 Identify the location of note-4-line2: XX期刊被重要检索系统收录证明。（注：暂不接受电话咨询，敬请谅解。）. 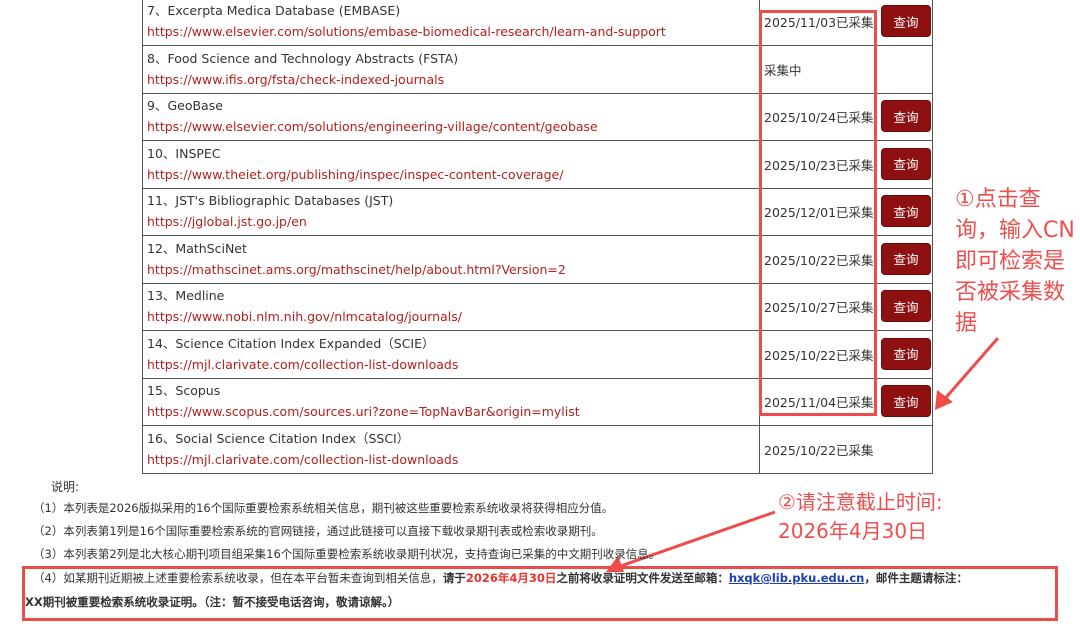
(212, 602).